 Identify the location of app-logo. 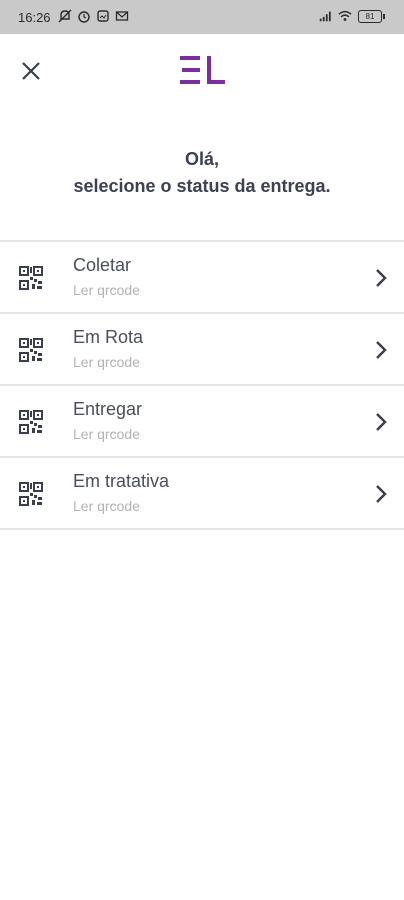
(202, 70).